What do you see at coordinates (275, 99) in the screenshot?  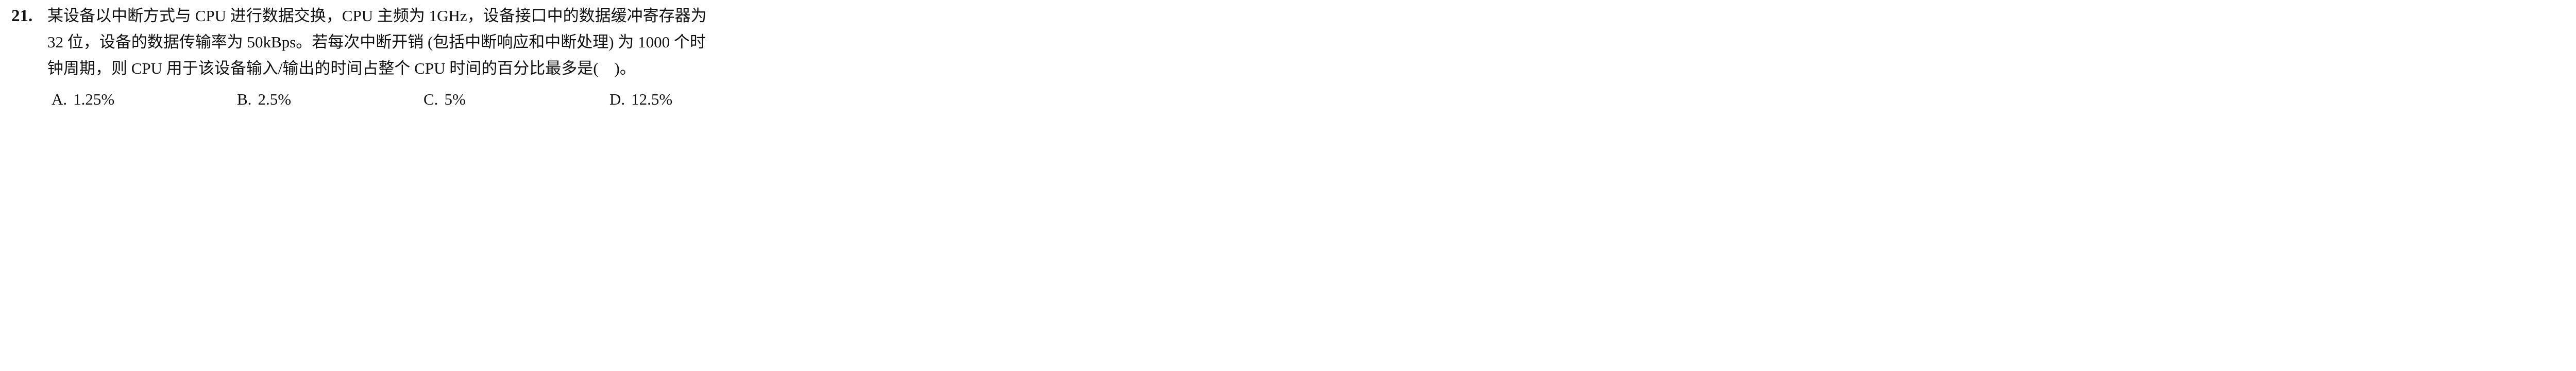 I see `option-b-text: 2.5%` at bounding box center [275, 99].